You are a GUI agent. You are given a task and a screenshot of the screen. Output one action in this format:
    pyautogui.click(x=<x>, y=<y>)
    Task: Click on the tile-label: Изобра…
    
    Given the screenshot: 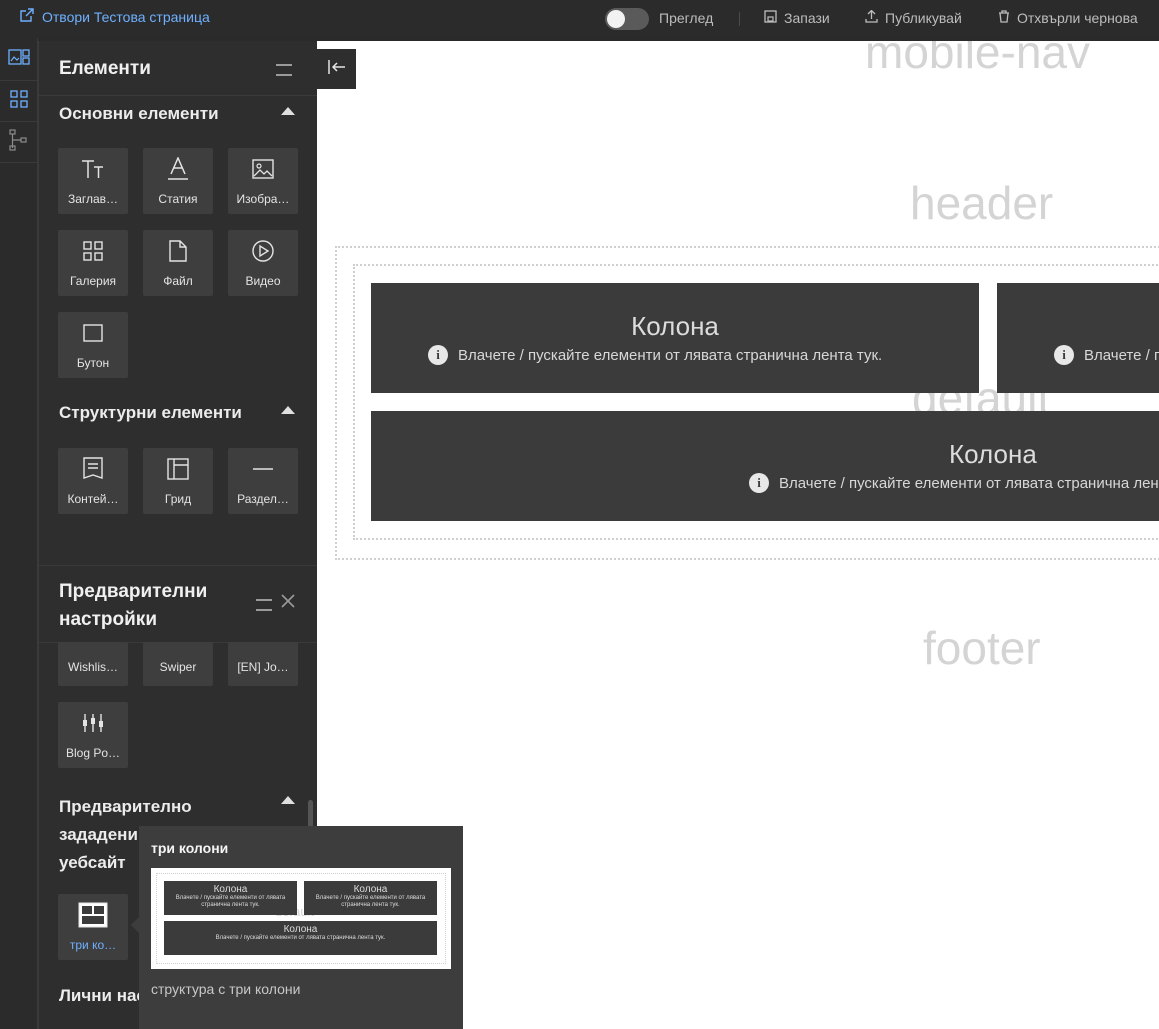 What is the action you would take?
    pyautogui.click(x=263, y=199)
    